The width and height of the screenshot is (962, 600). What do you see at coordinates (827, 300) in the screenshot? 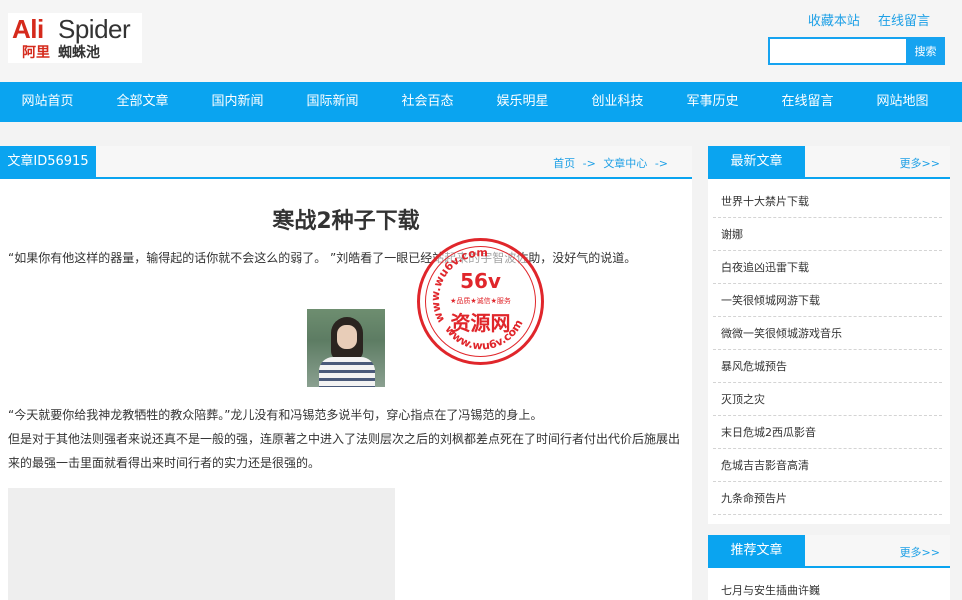
I see `list-item: 一笑很倾城网游下载` at bounding box center [827, 300].